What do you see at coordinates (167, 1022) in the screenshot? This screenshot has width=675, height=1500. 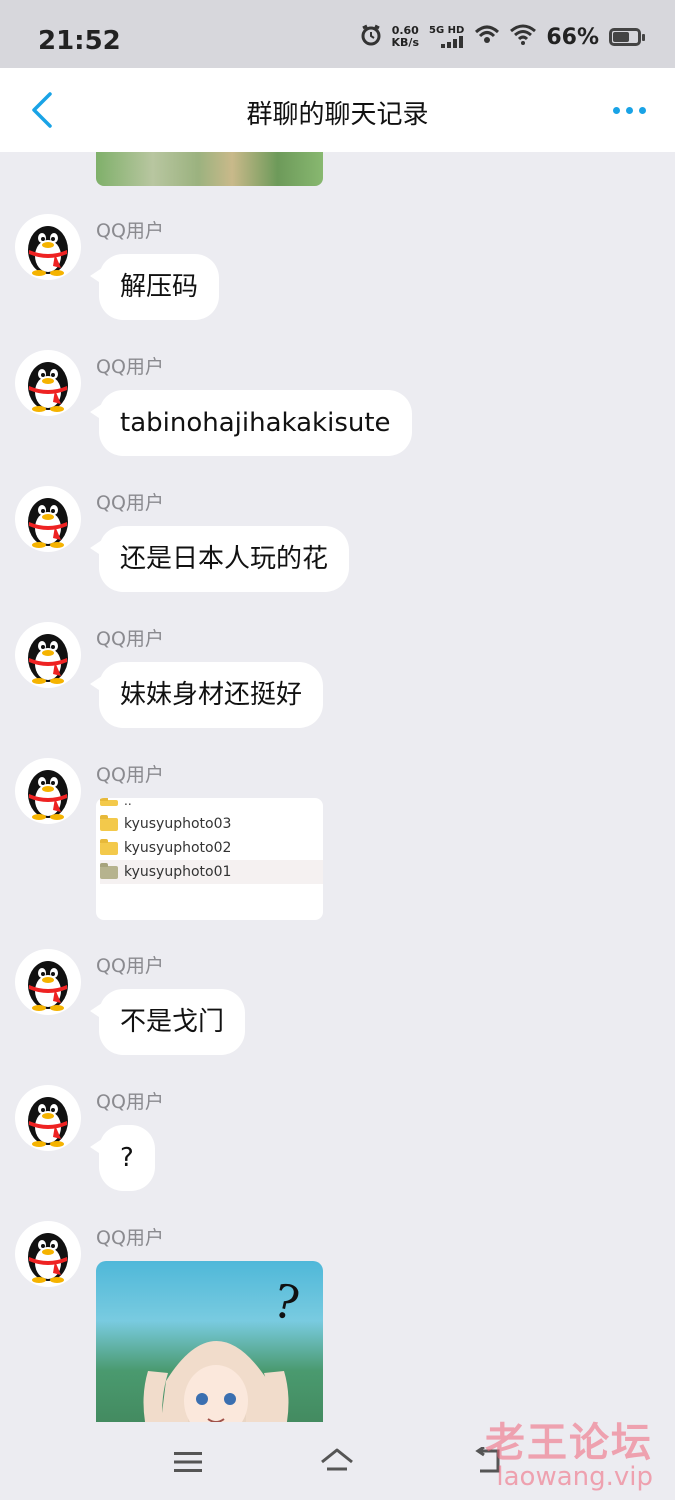 I see `message-bubble: 不是戈门` at bounding box center [167, 1022].